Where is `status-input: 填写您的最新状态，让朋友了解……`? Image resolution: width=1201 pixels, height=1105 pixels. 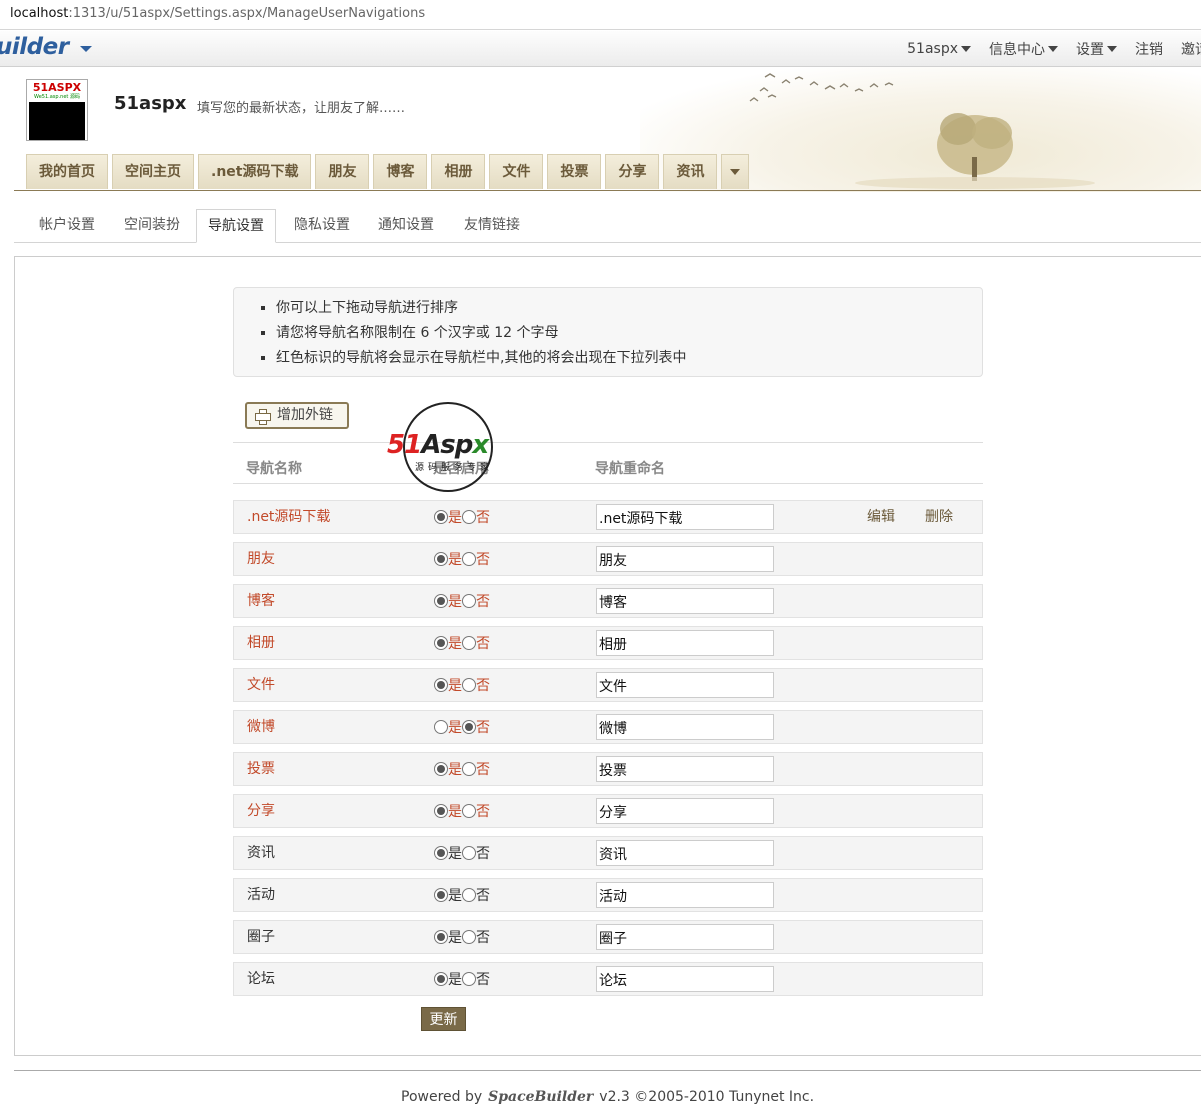
status-input: 填写您的最新状态，让朋友了解…… is located at coordinates (301, 106).